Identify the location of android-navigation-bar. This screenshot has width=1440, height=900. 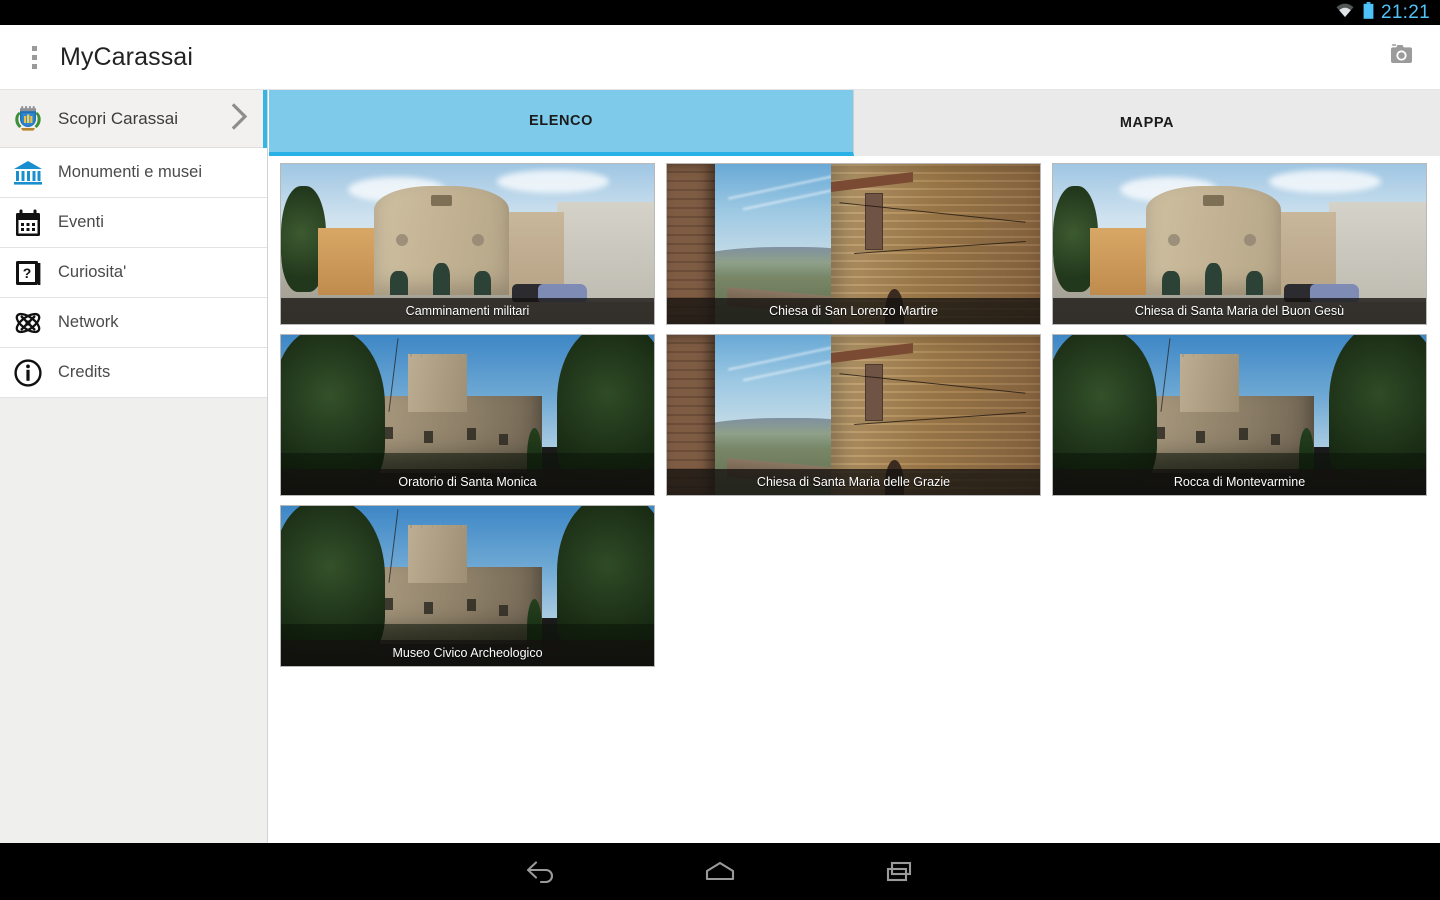
(720, 871).